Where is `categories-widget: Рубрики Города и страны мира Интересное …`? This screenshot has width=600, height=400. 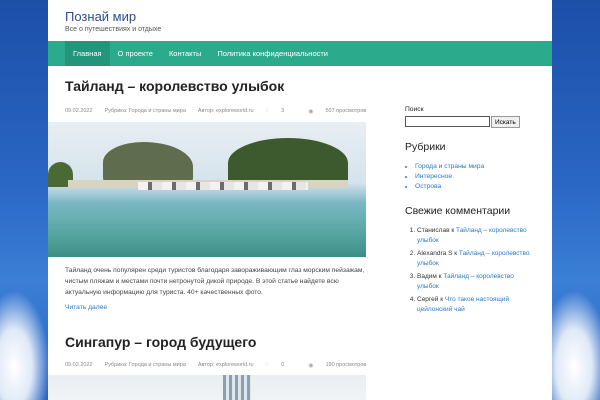
categories-widget: Рубрики Города и страны мира Интересное … is located at coordinates (478, 166).